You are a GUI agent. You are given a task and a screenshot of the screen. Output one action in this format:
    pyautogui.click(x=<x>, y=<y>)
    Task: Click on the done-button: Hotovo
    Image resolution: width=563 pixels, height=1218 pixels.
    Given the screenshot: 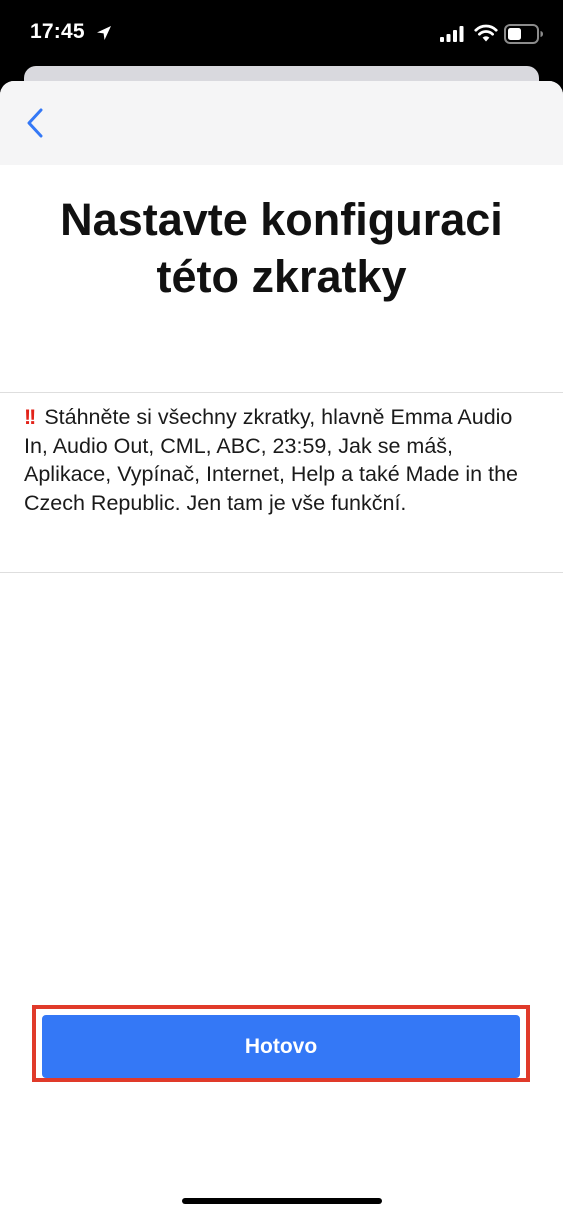 What is the action you would take?
    pyautogui.click(x=281, y=1046)
    